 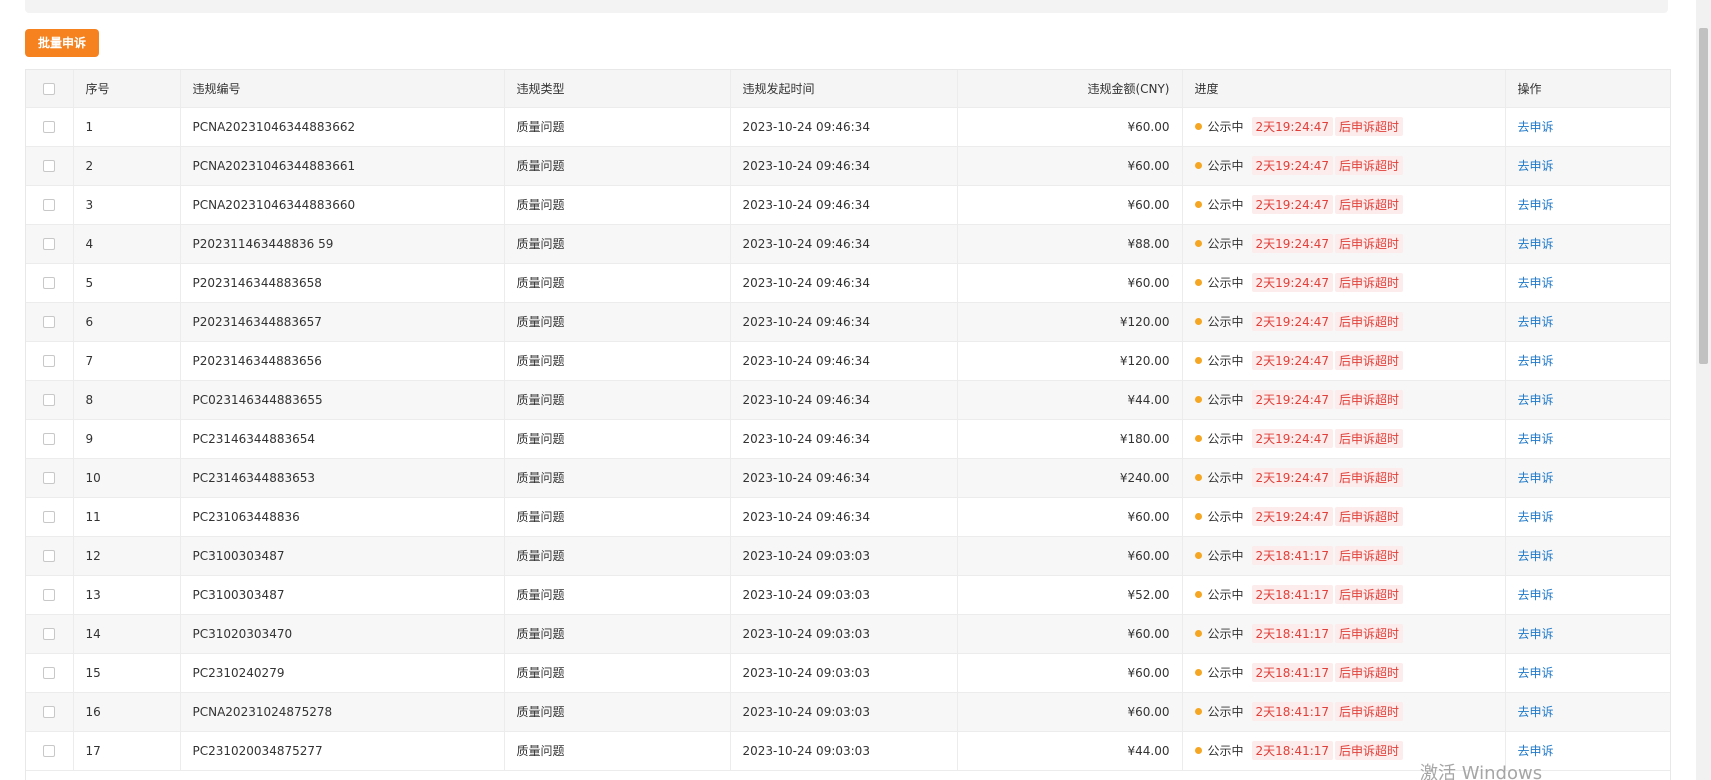 What do you see at coordinates (127, 517) in the screenshot?
I see `row-index: 11` at bounding box center [127, 517].